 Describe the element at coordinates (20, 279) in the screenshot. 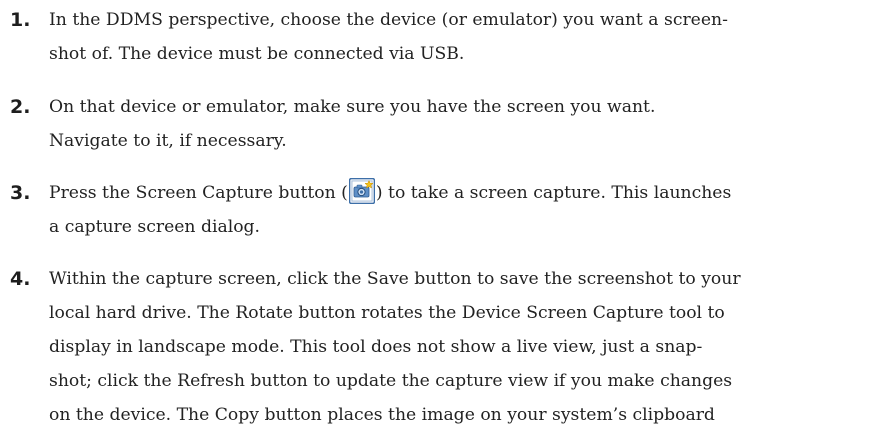

I see `step-number: 4.` at that location.